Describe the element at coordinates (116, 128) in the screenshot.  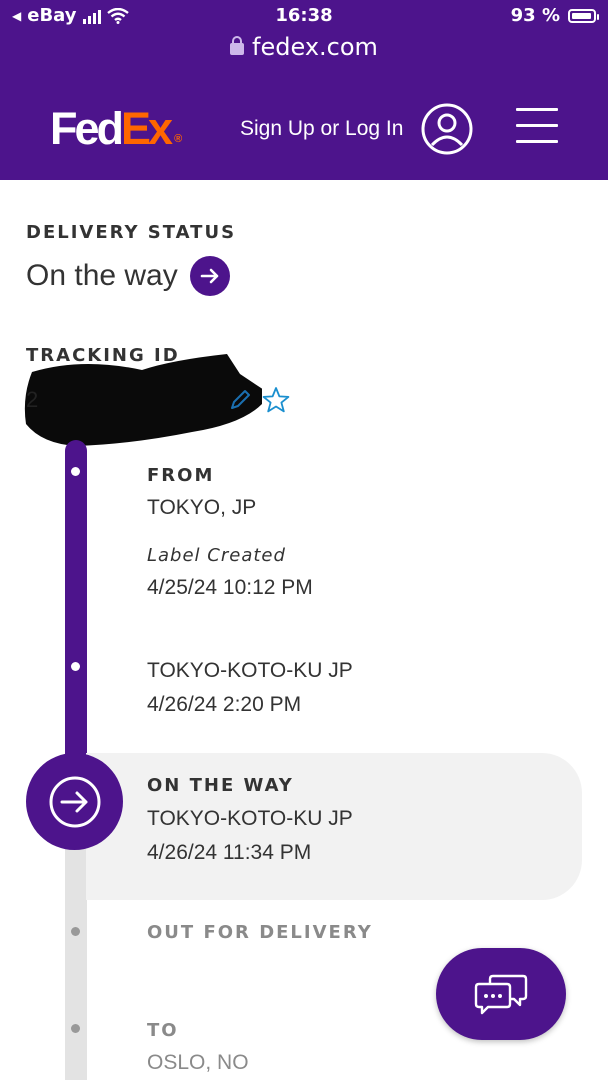
I see `fedex-logo: FedEx ®` at that location.